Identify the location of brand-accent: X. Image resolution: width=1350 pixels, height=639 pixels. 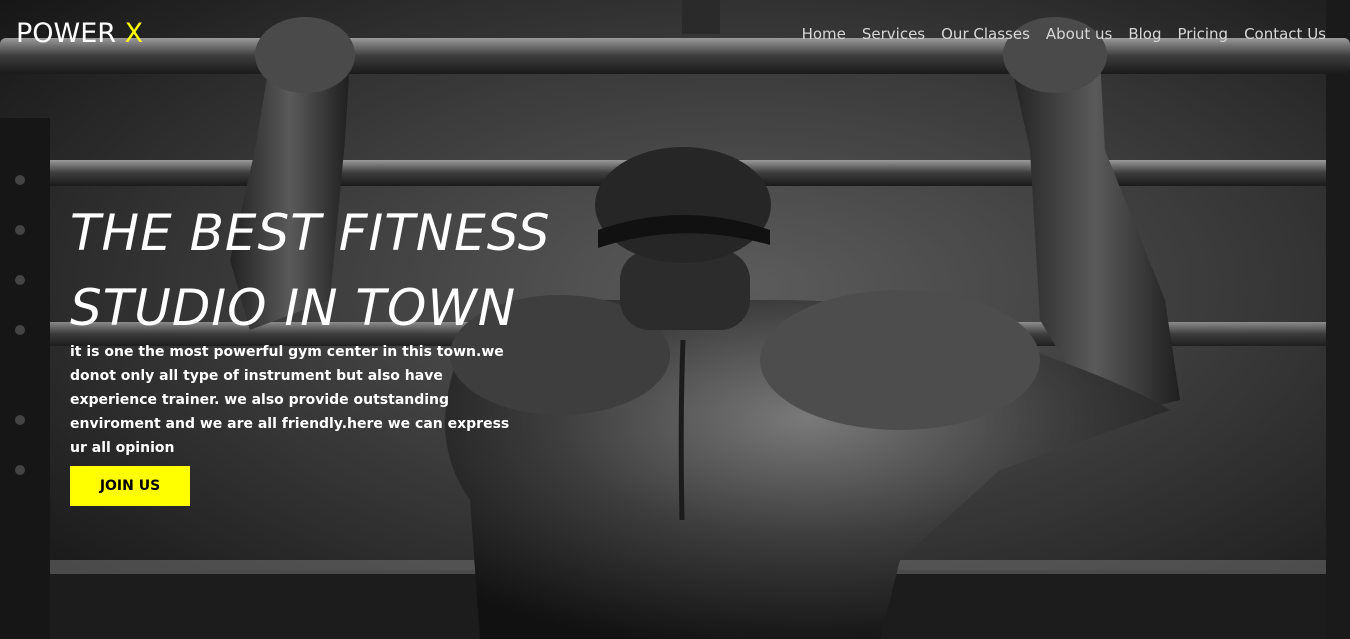
(134, 33).